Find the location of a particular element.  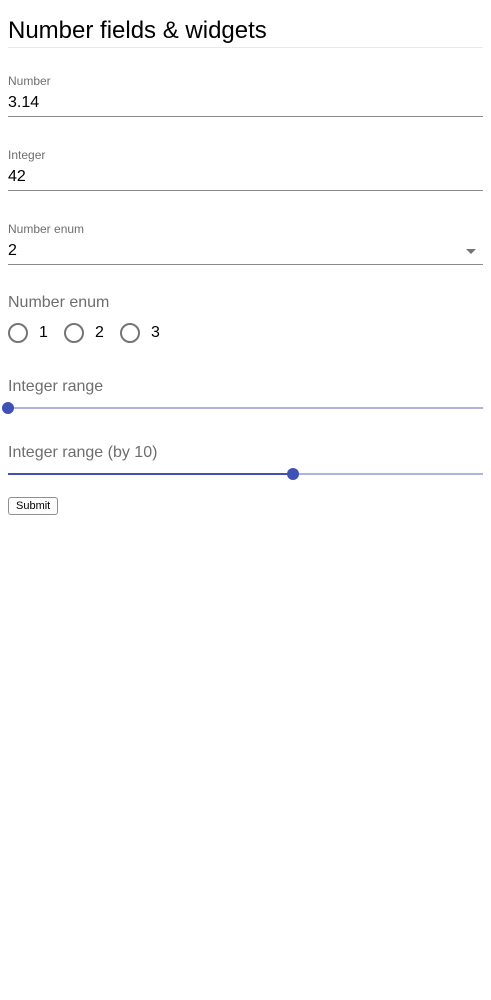

integer-label: Integer is located at coordinates (27, 155).